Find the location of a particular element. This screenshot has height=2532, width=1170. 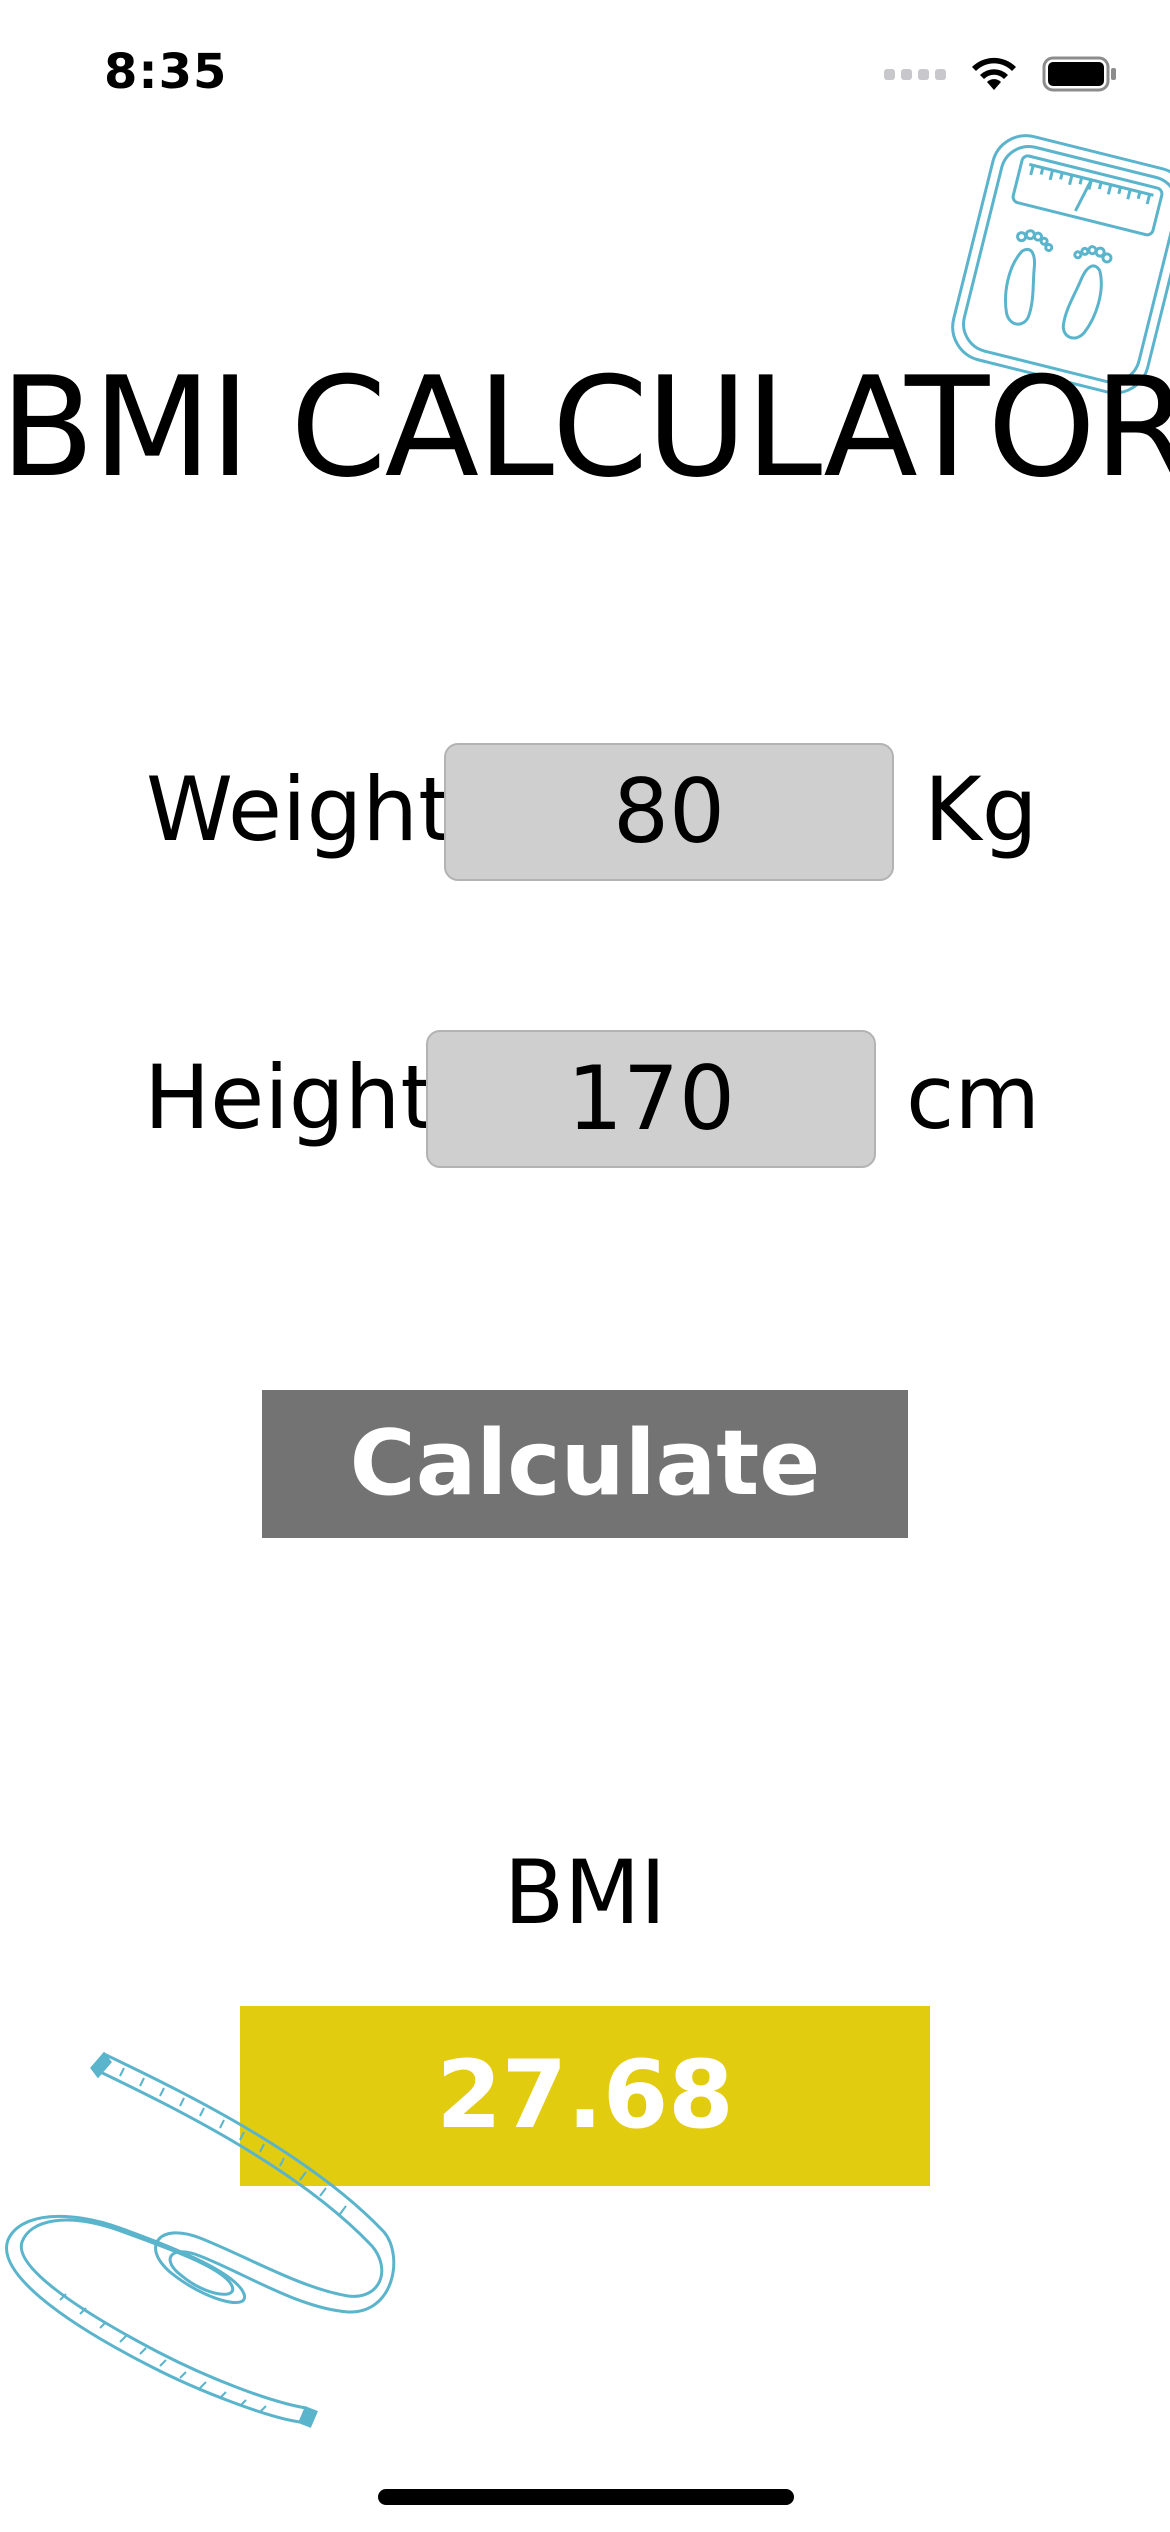

cellular-signal-icon is located at coordinates (915, 74).